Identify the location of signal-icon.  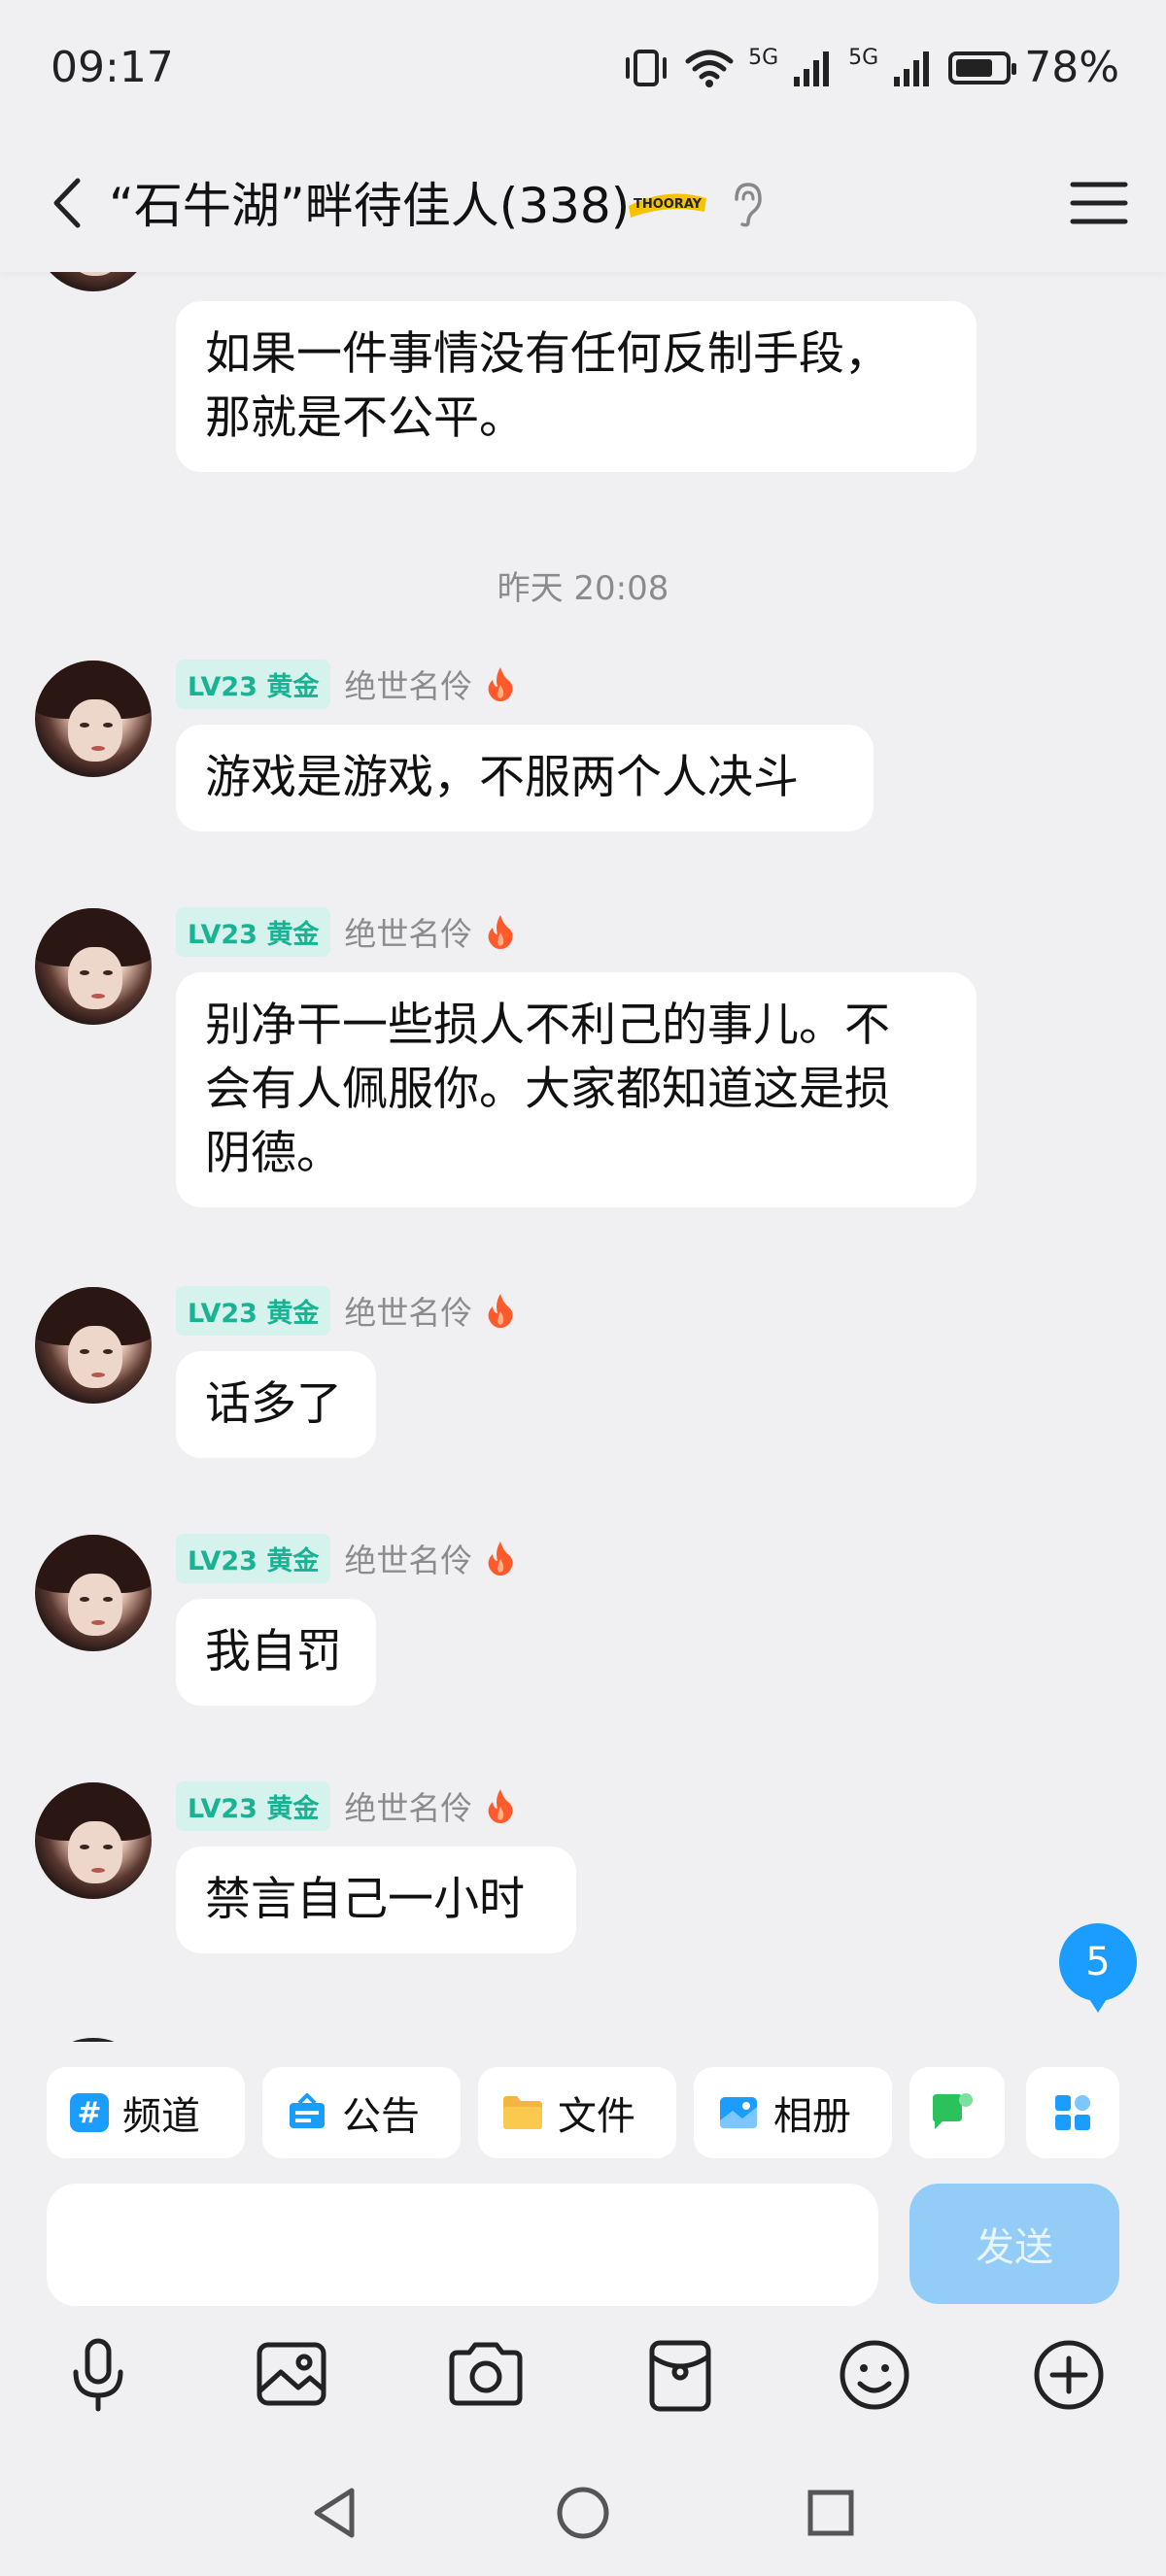
(812, 68).